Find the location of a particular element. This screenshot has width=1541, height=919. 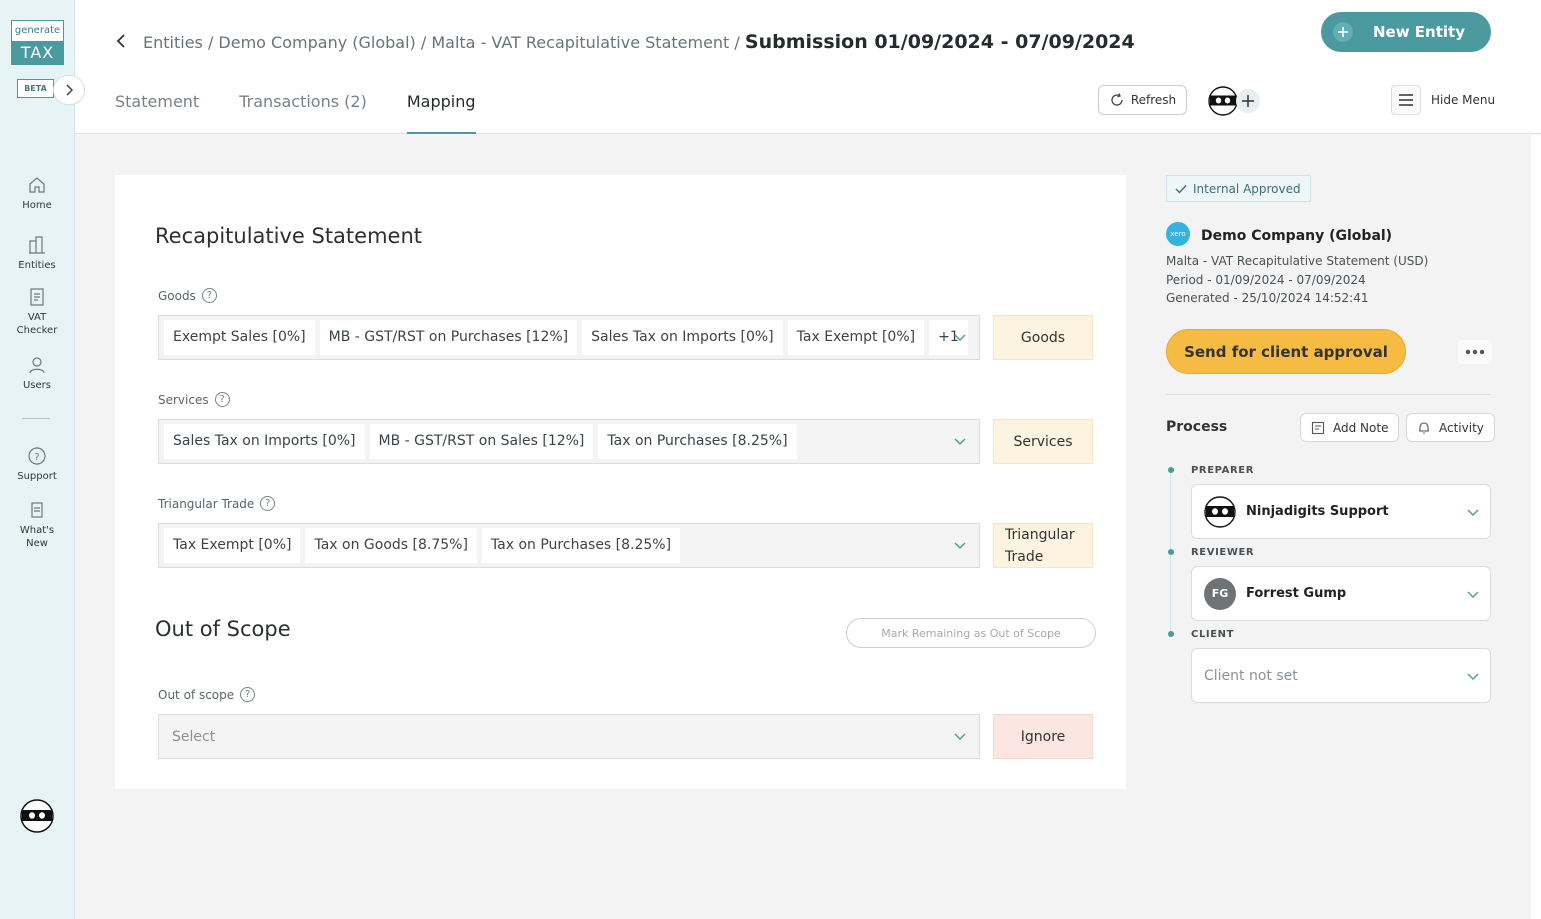

triangular-chip: Tax Exempt [0%] is located at coordinates (232, 545).